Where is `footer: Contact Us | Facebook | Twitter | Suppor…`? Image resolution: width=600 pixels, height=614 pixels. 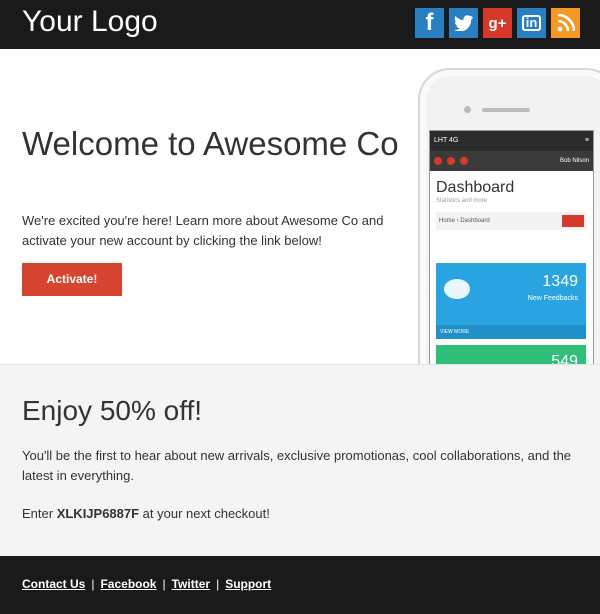 footer: Contact Us | Facebook | Twitter | Suppor… is located at coordinates (300, 585).